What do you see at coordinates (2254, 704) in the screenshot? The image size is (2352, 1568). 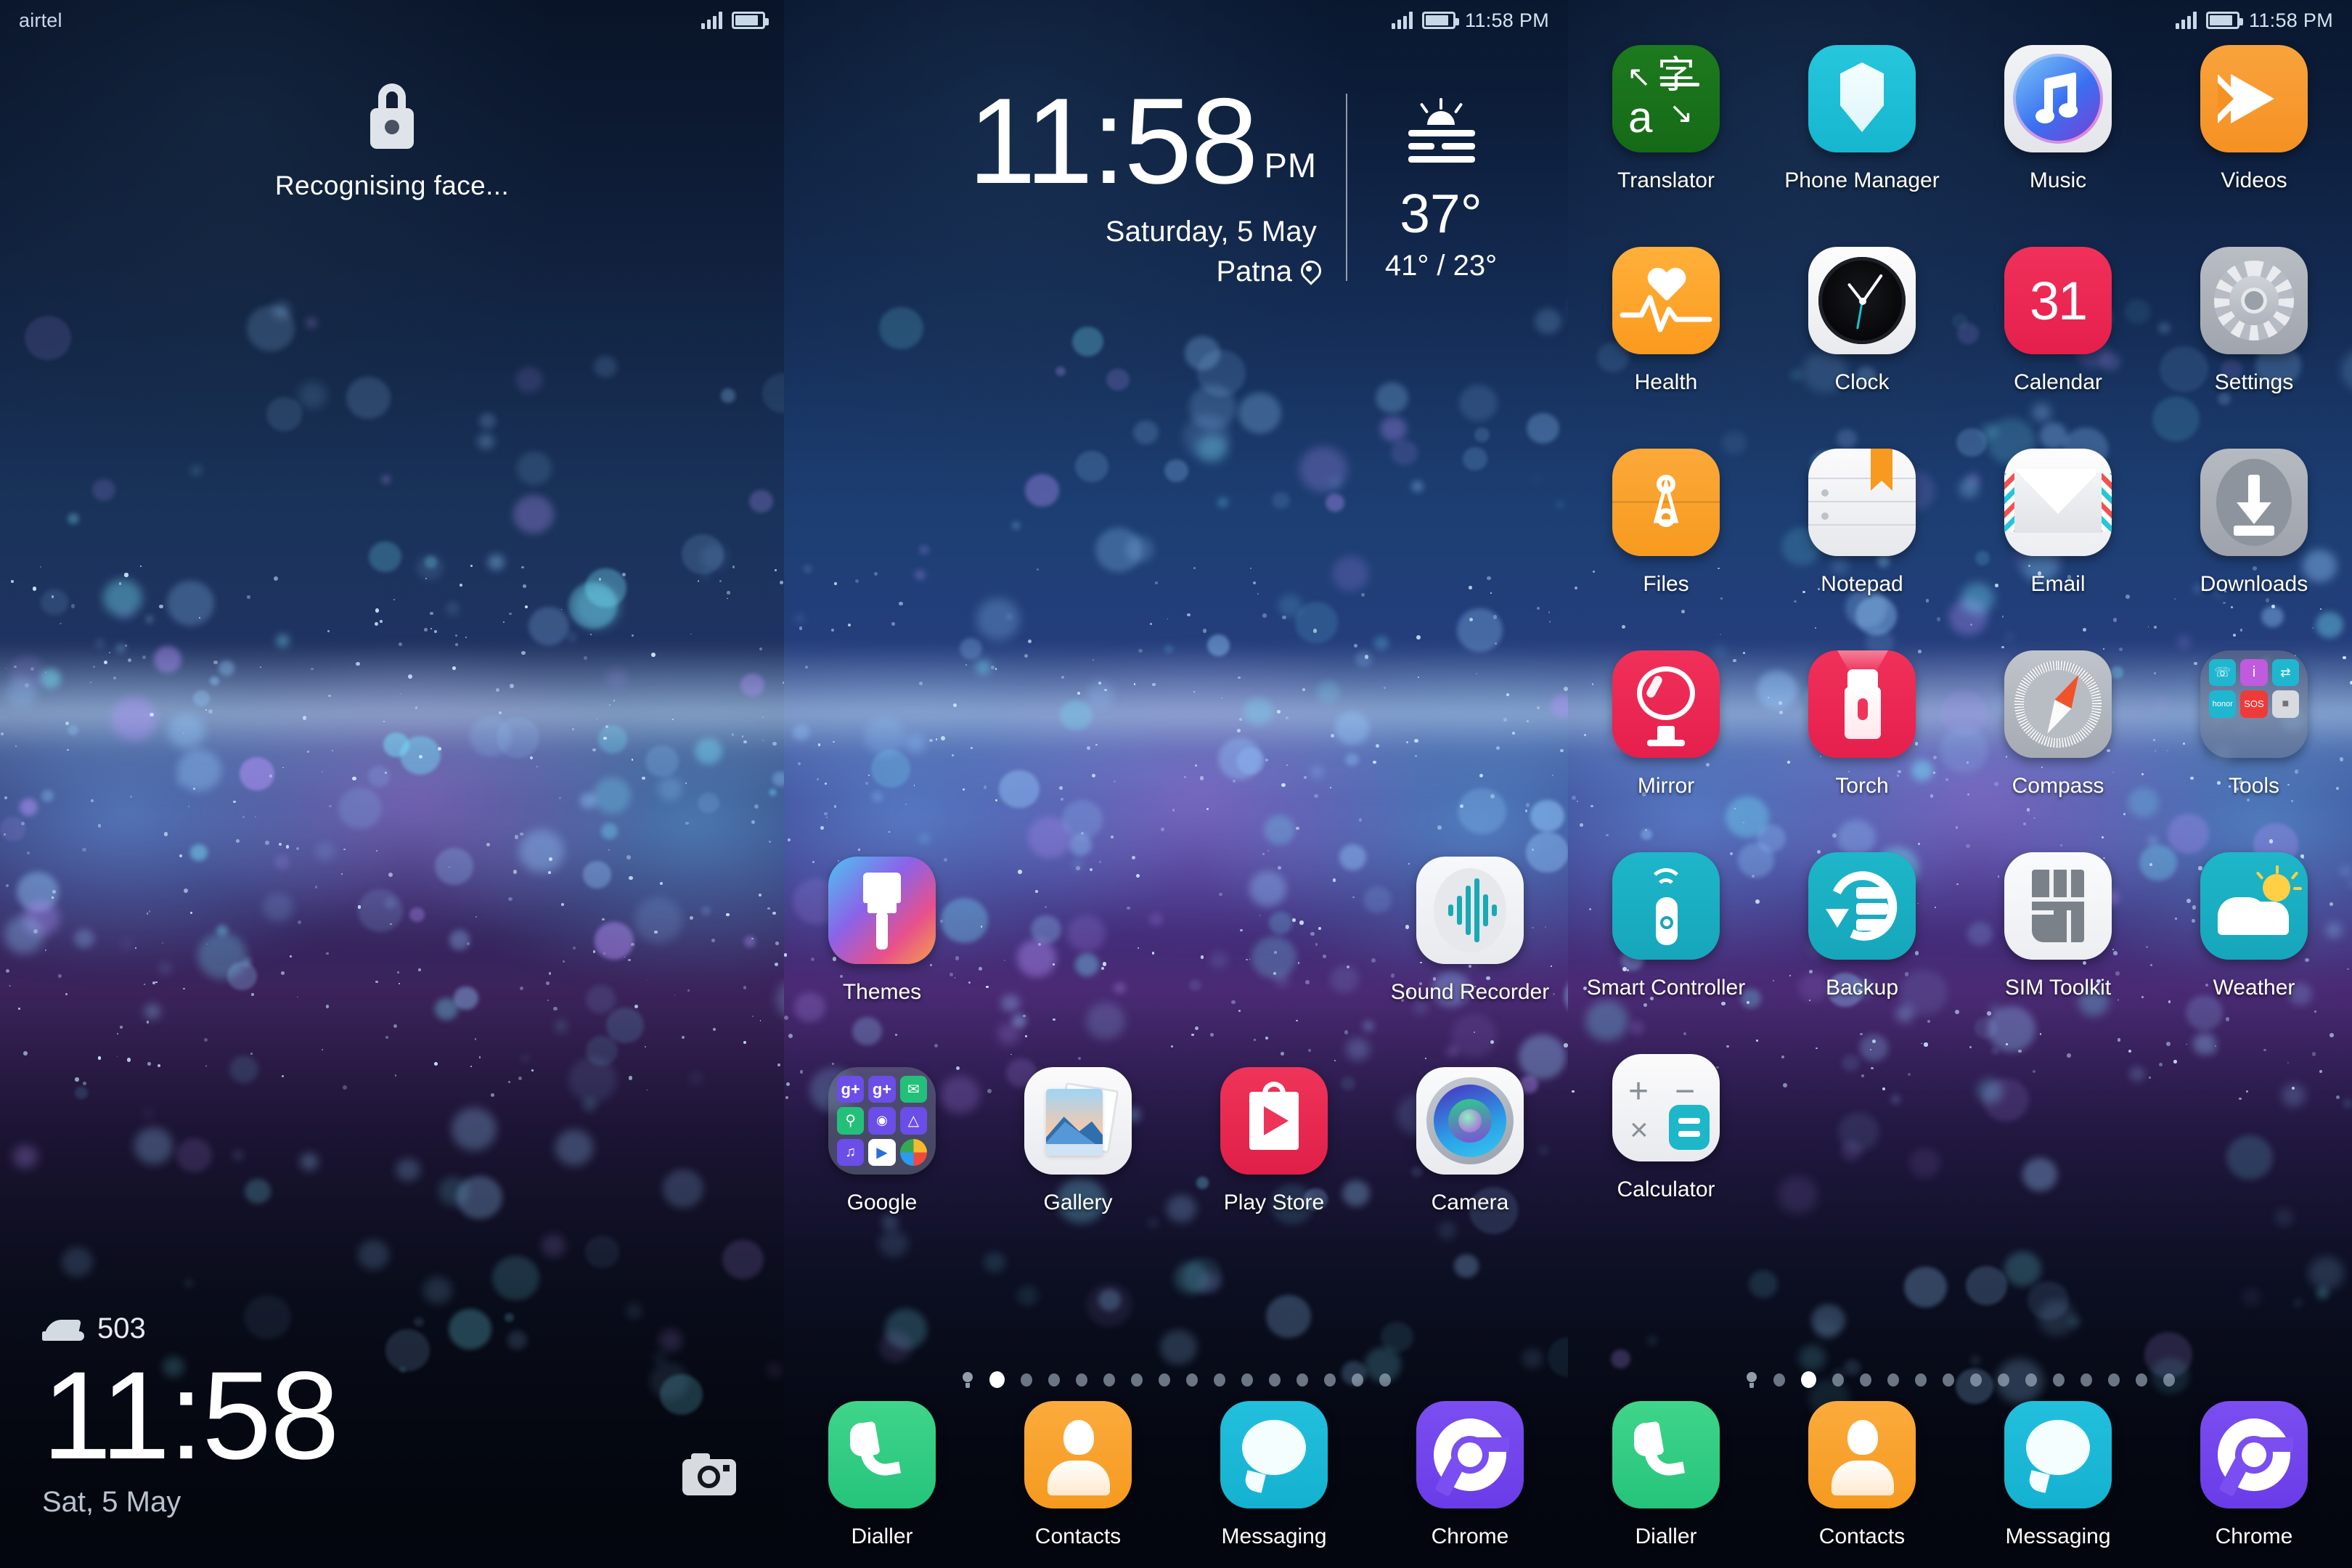 I see `folder-icon: ☏ i ⇄ honor SOS ■` at bounding box center [2254, 704].